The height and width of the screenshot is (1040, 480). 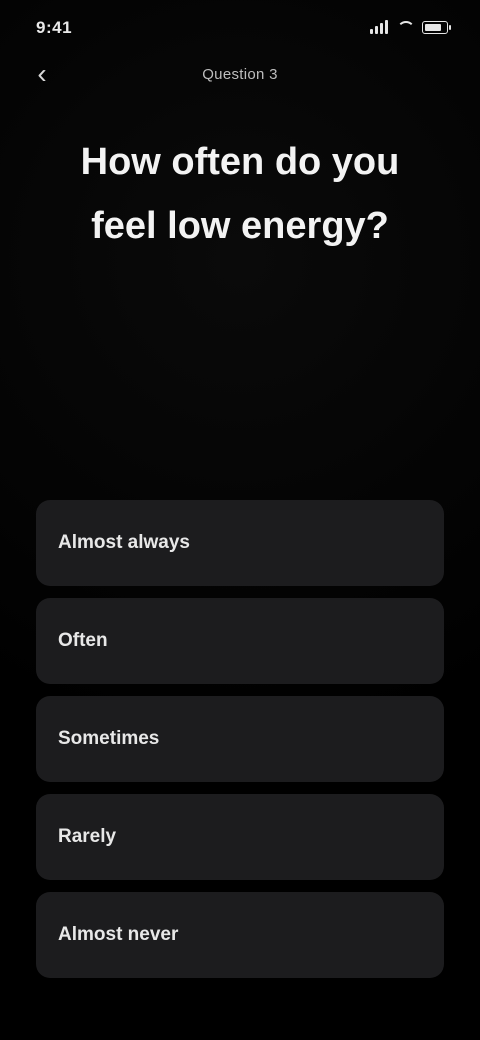 What do you see at coordinates (83, 640) in the screenshot?
I see `option-label: Often` at bounding box center [83, 640].